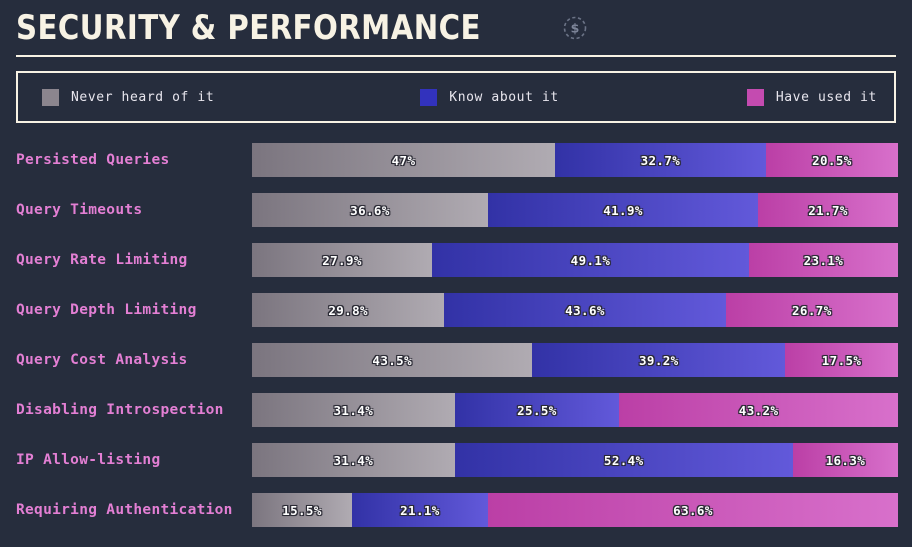  Describe the element at coordinates (93, 160) in the screenshot. I see `bar-row-label: Persisted Queries` at that location.